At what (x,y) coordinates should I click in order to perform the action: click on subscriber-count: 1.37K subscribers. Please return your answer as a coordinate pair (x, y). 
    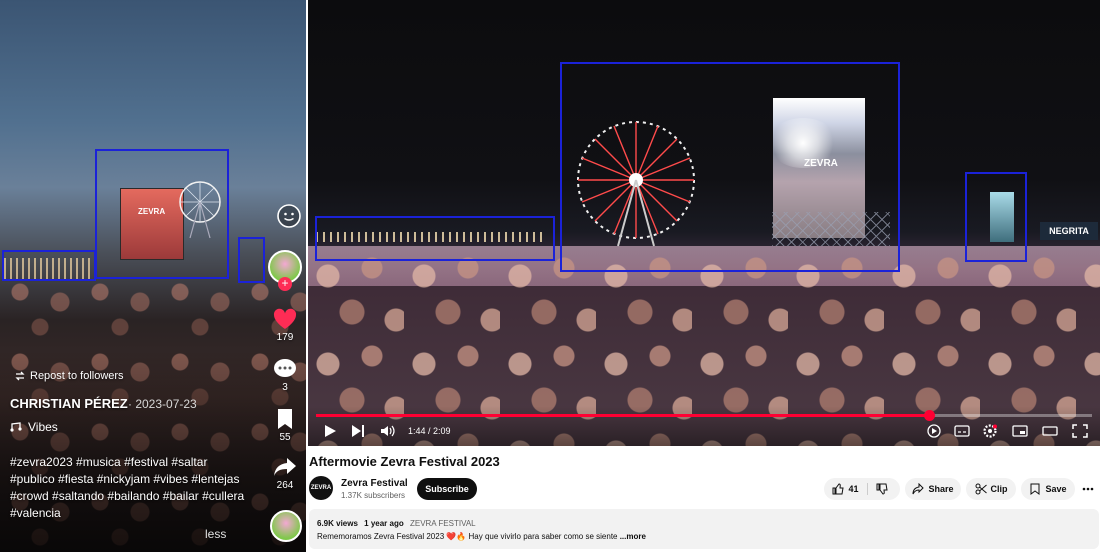
    Looking at the image, I should click on (373, 495).